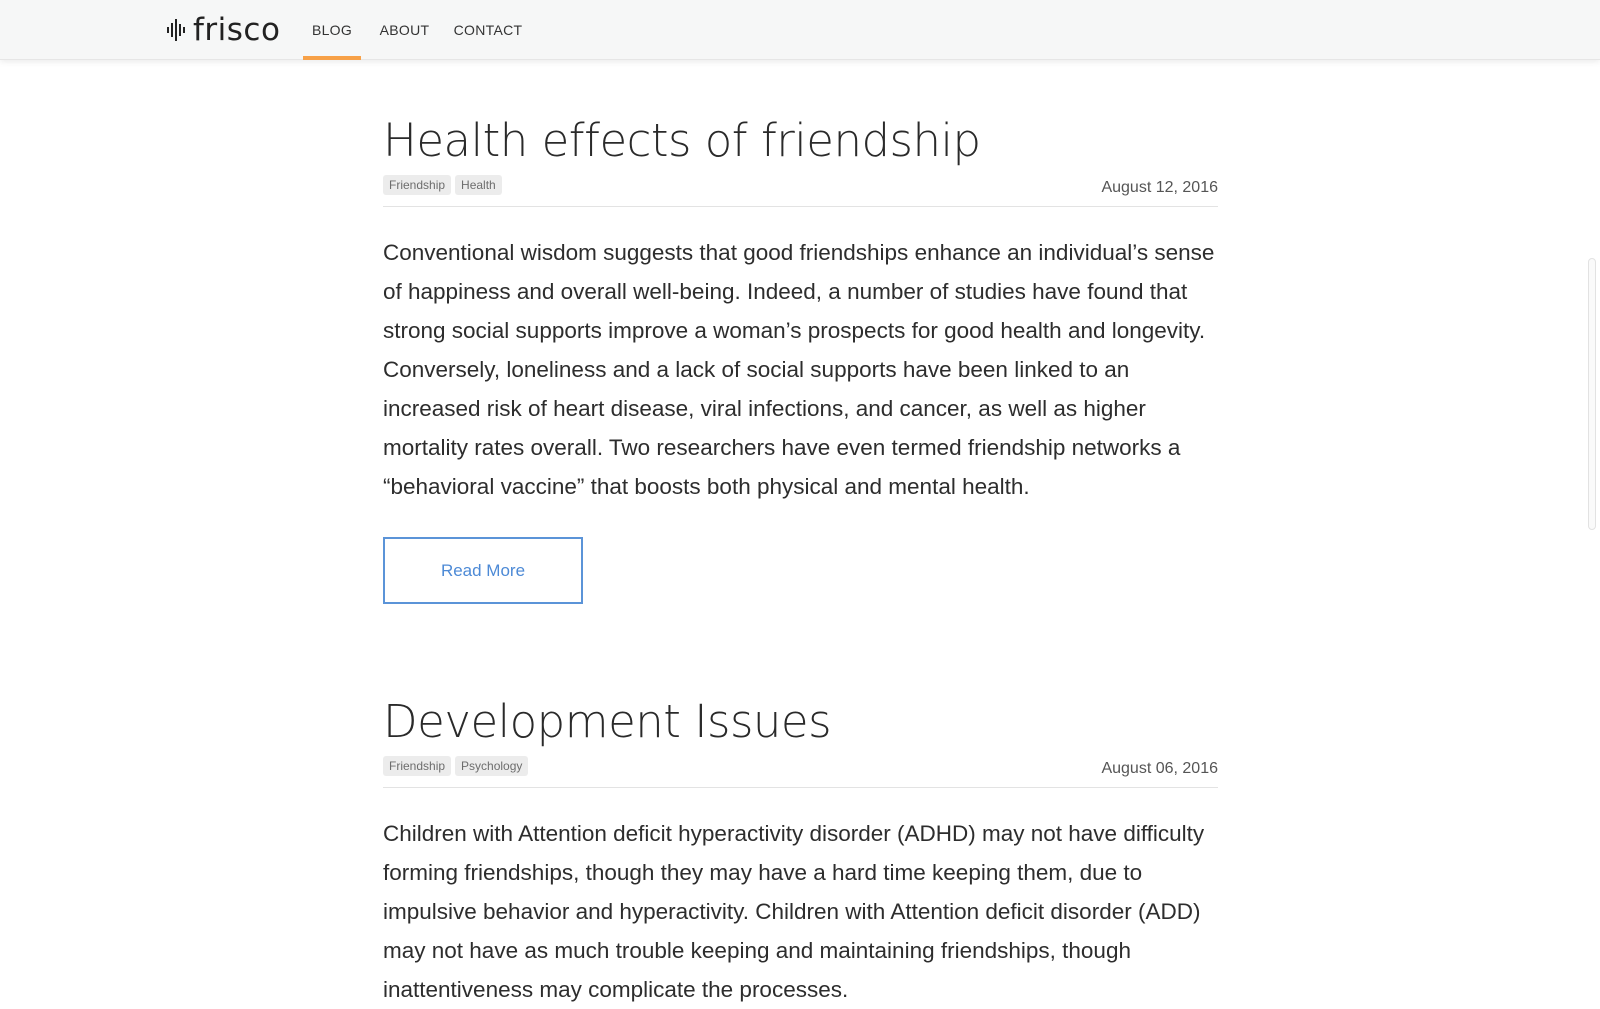 This screenshot has width=1600, height=1009. I want to click on post-tags: Friendship Health, so click(444, 185).